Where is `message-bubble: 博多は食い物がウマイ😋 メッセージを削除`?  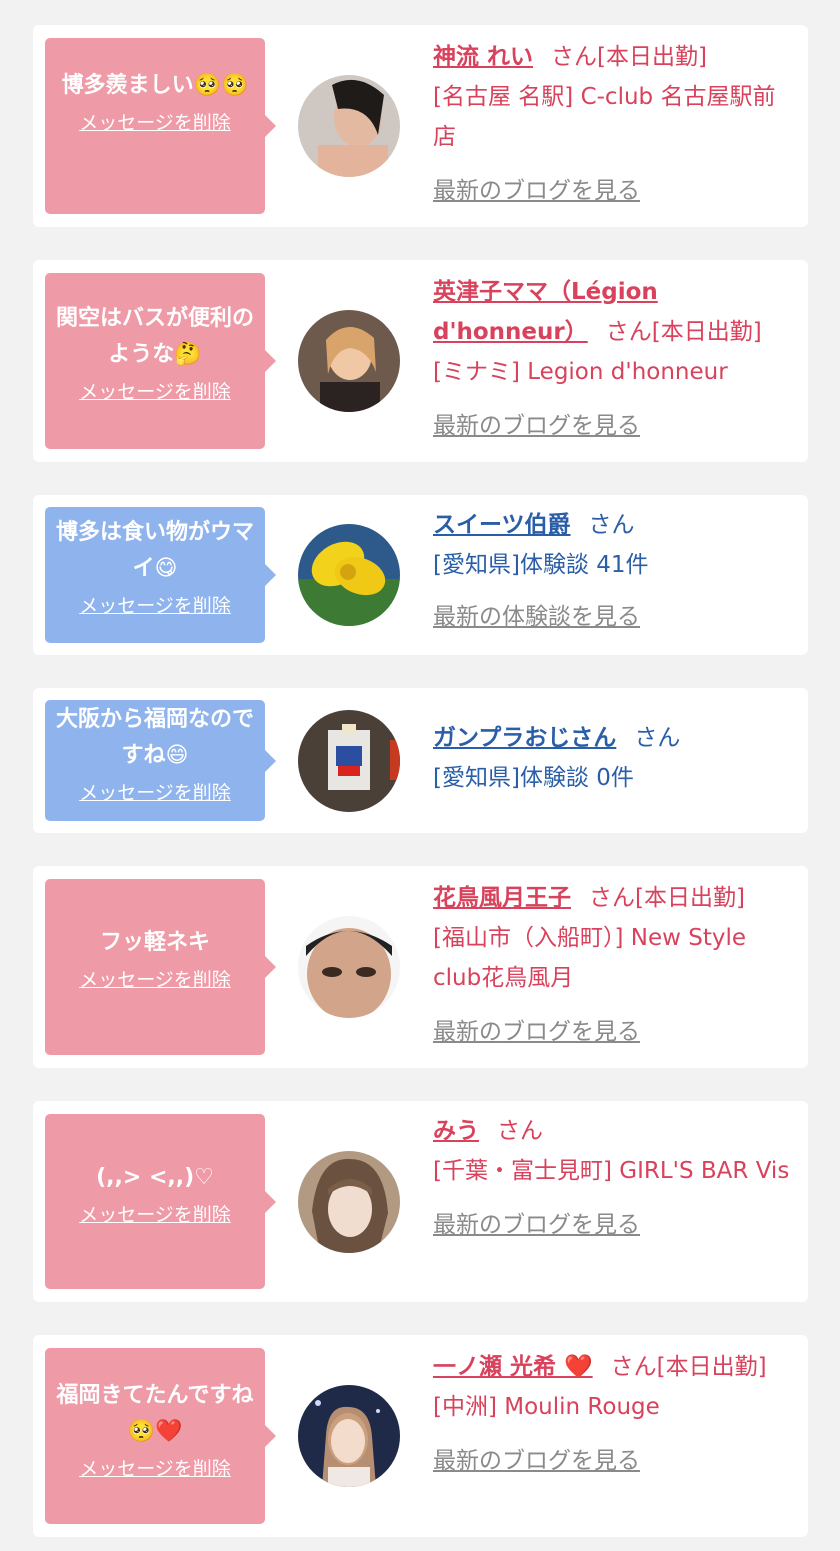 message-bubble: 博多は食い物がウマイ😋 メッセージを削除 is located at coordinates (160, 575).